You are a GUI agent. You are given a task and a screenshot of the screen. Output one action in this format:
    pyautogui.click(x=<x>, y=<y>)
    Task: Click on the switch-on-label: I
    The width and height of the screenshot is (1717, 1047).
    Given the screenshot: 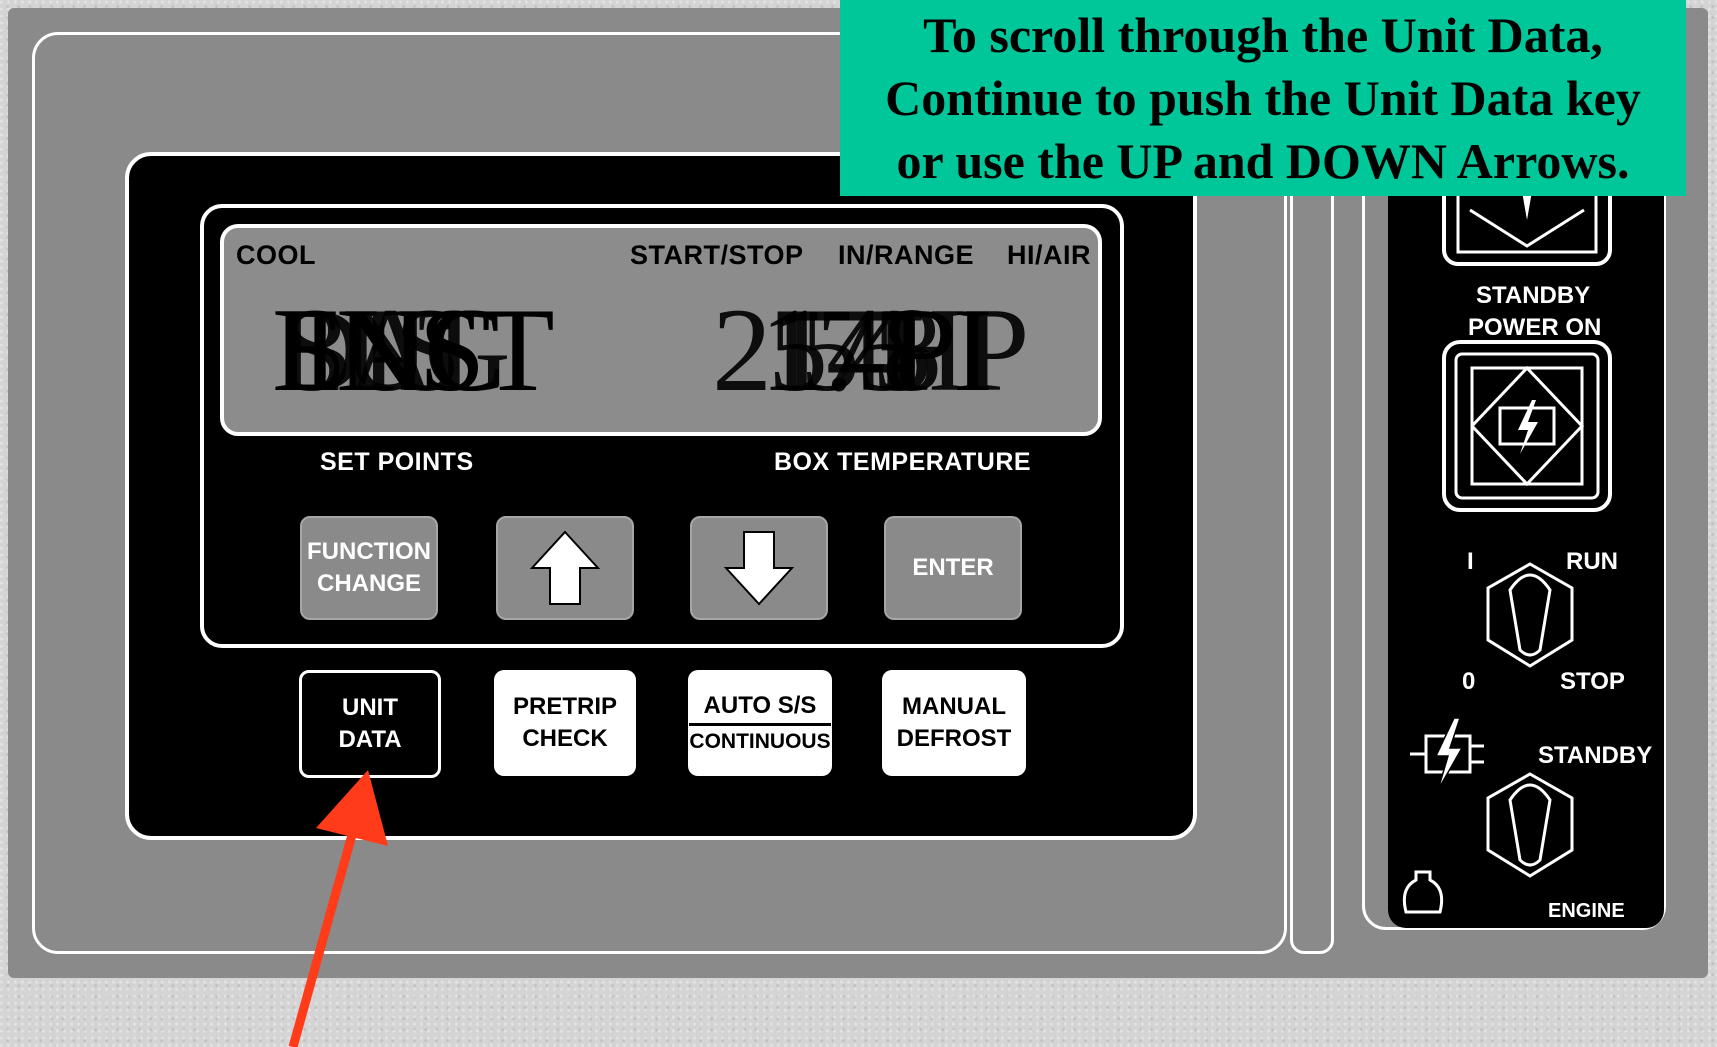 What is the action you would take?
    pyautogui.click(x=1470, y=561)
    